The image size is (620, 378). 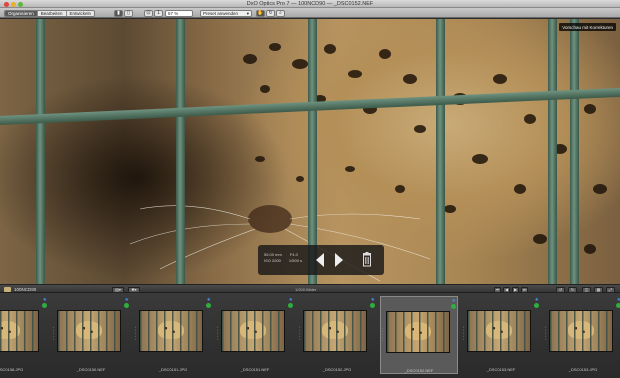 I want to click on exif-info: 55.00 mm F4.0 ISO 2000 1/500 s, so click(x=287, y=258).